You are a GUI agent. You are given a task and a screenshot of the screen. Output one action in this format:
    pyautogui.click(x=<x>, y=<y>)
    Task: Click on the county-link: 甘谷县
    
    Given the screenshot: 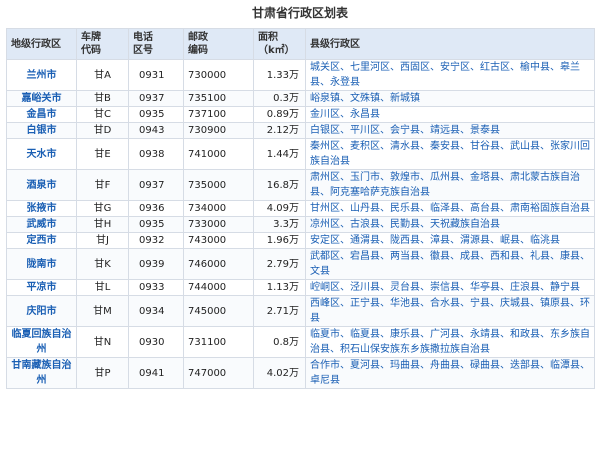 What is the action you would take?
    pyautogui.click(x=485, y=146)
    